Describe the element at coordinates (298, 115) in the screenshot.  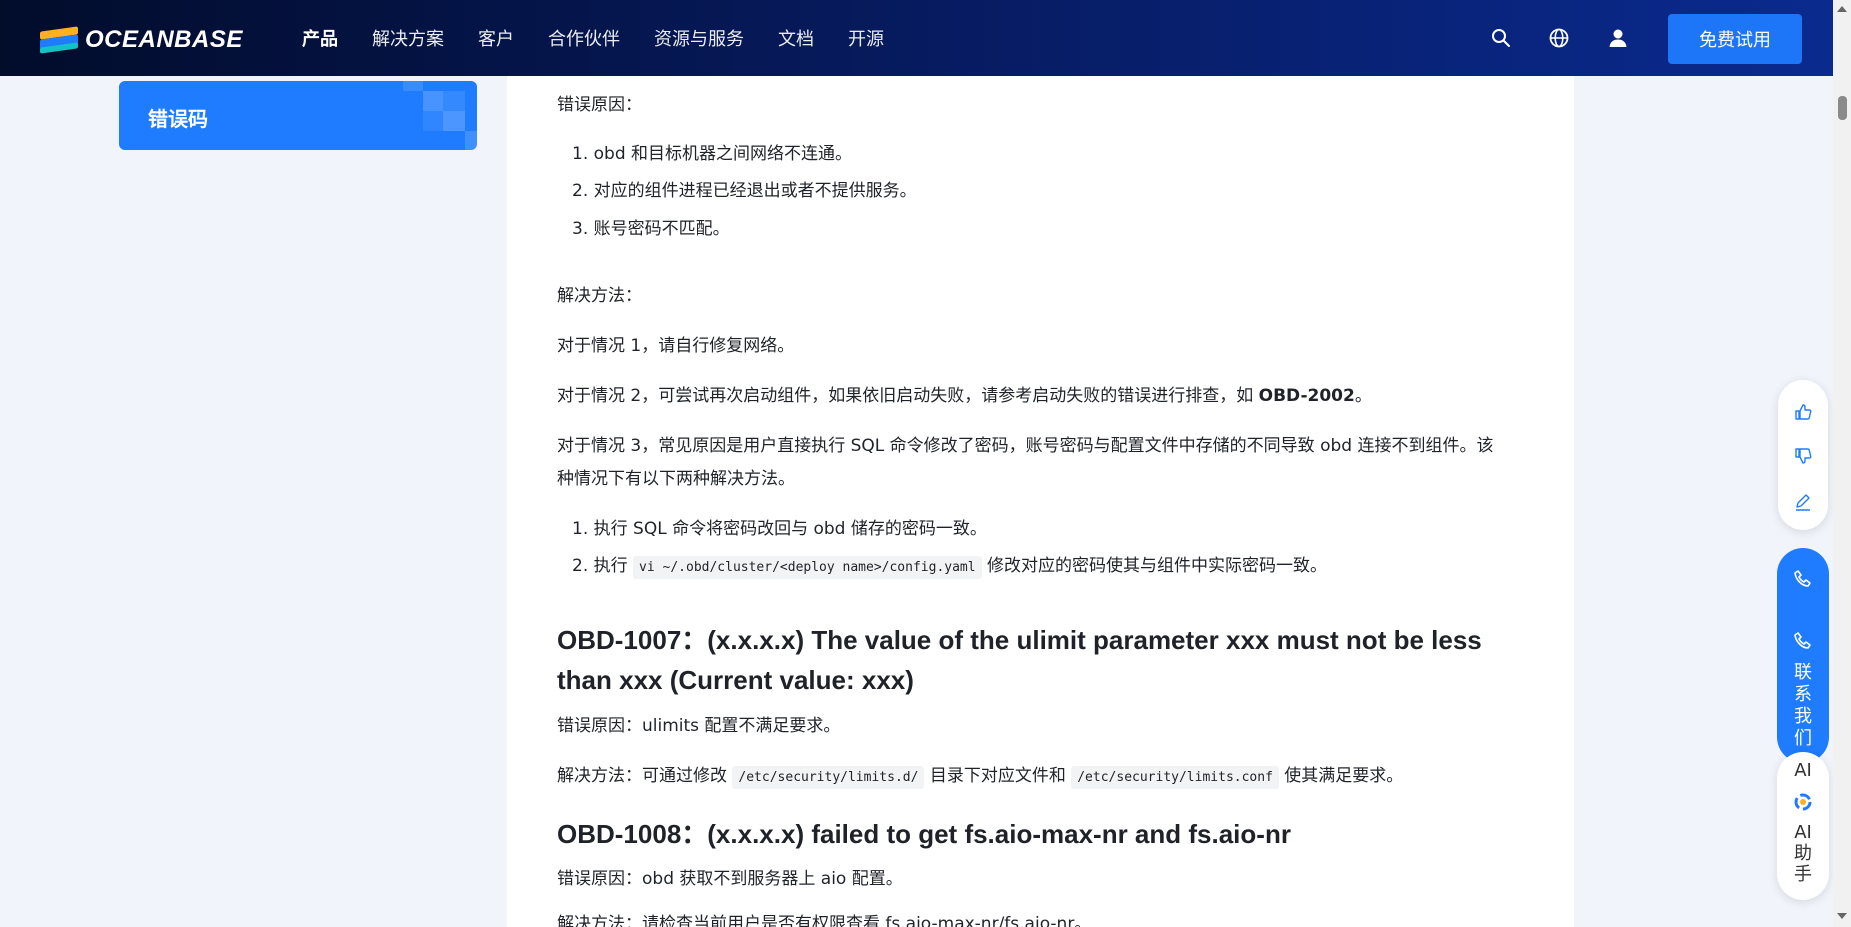
I see `sidebar-item-error-codes: 错误码` at that location.